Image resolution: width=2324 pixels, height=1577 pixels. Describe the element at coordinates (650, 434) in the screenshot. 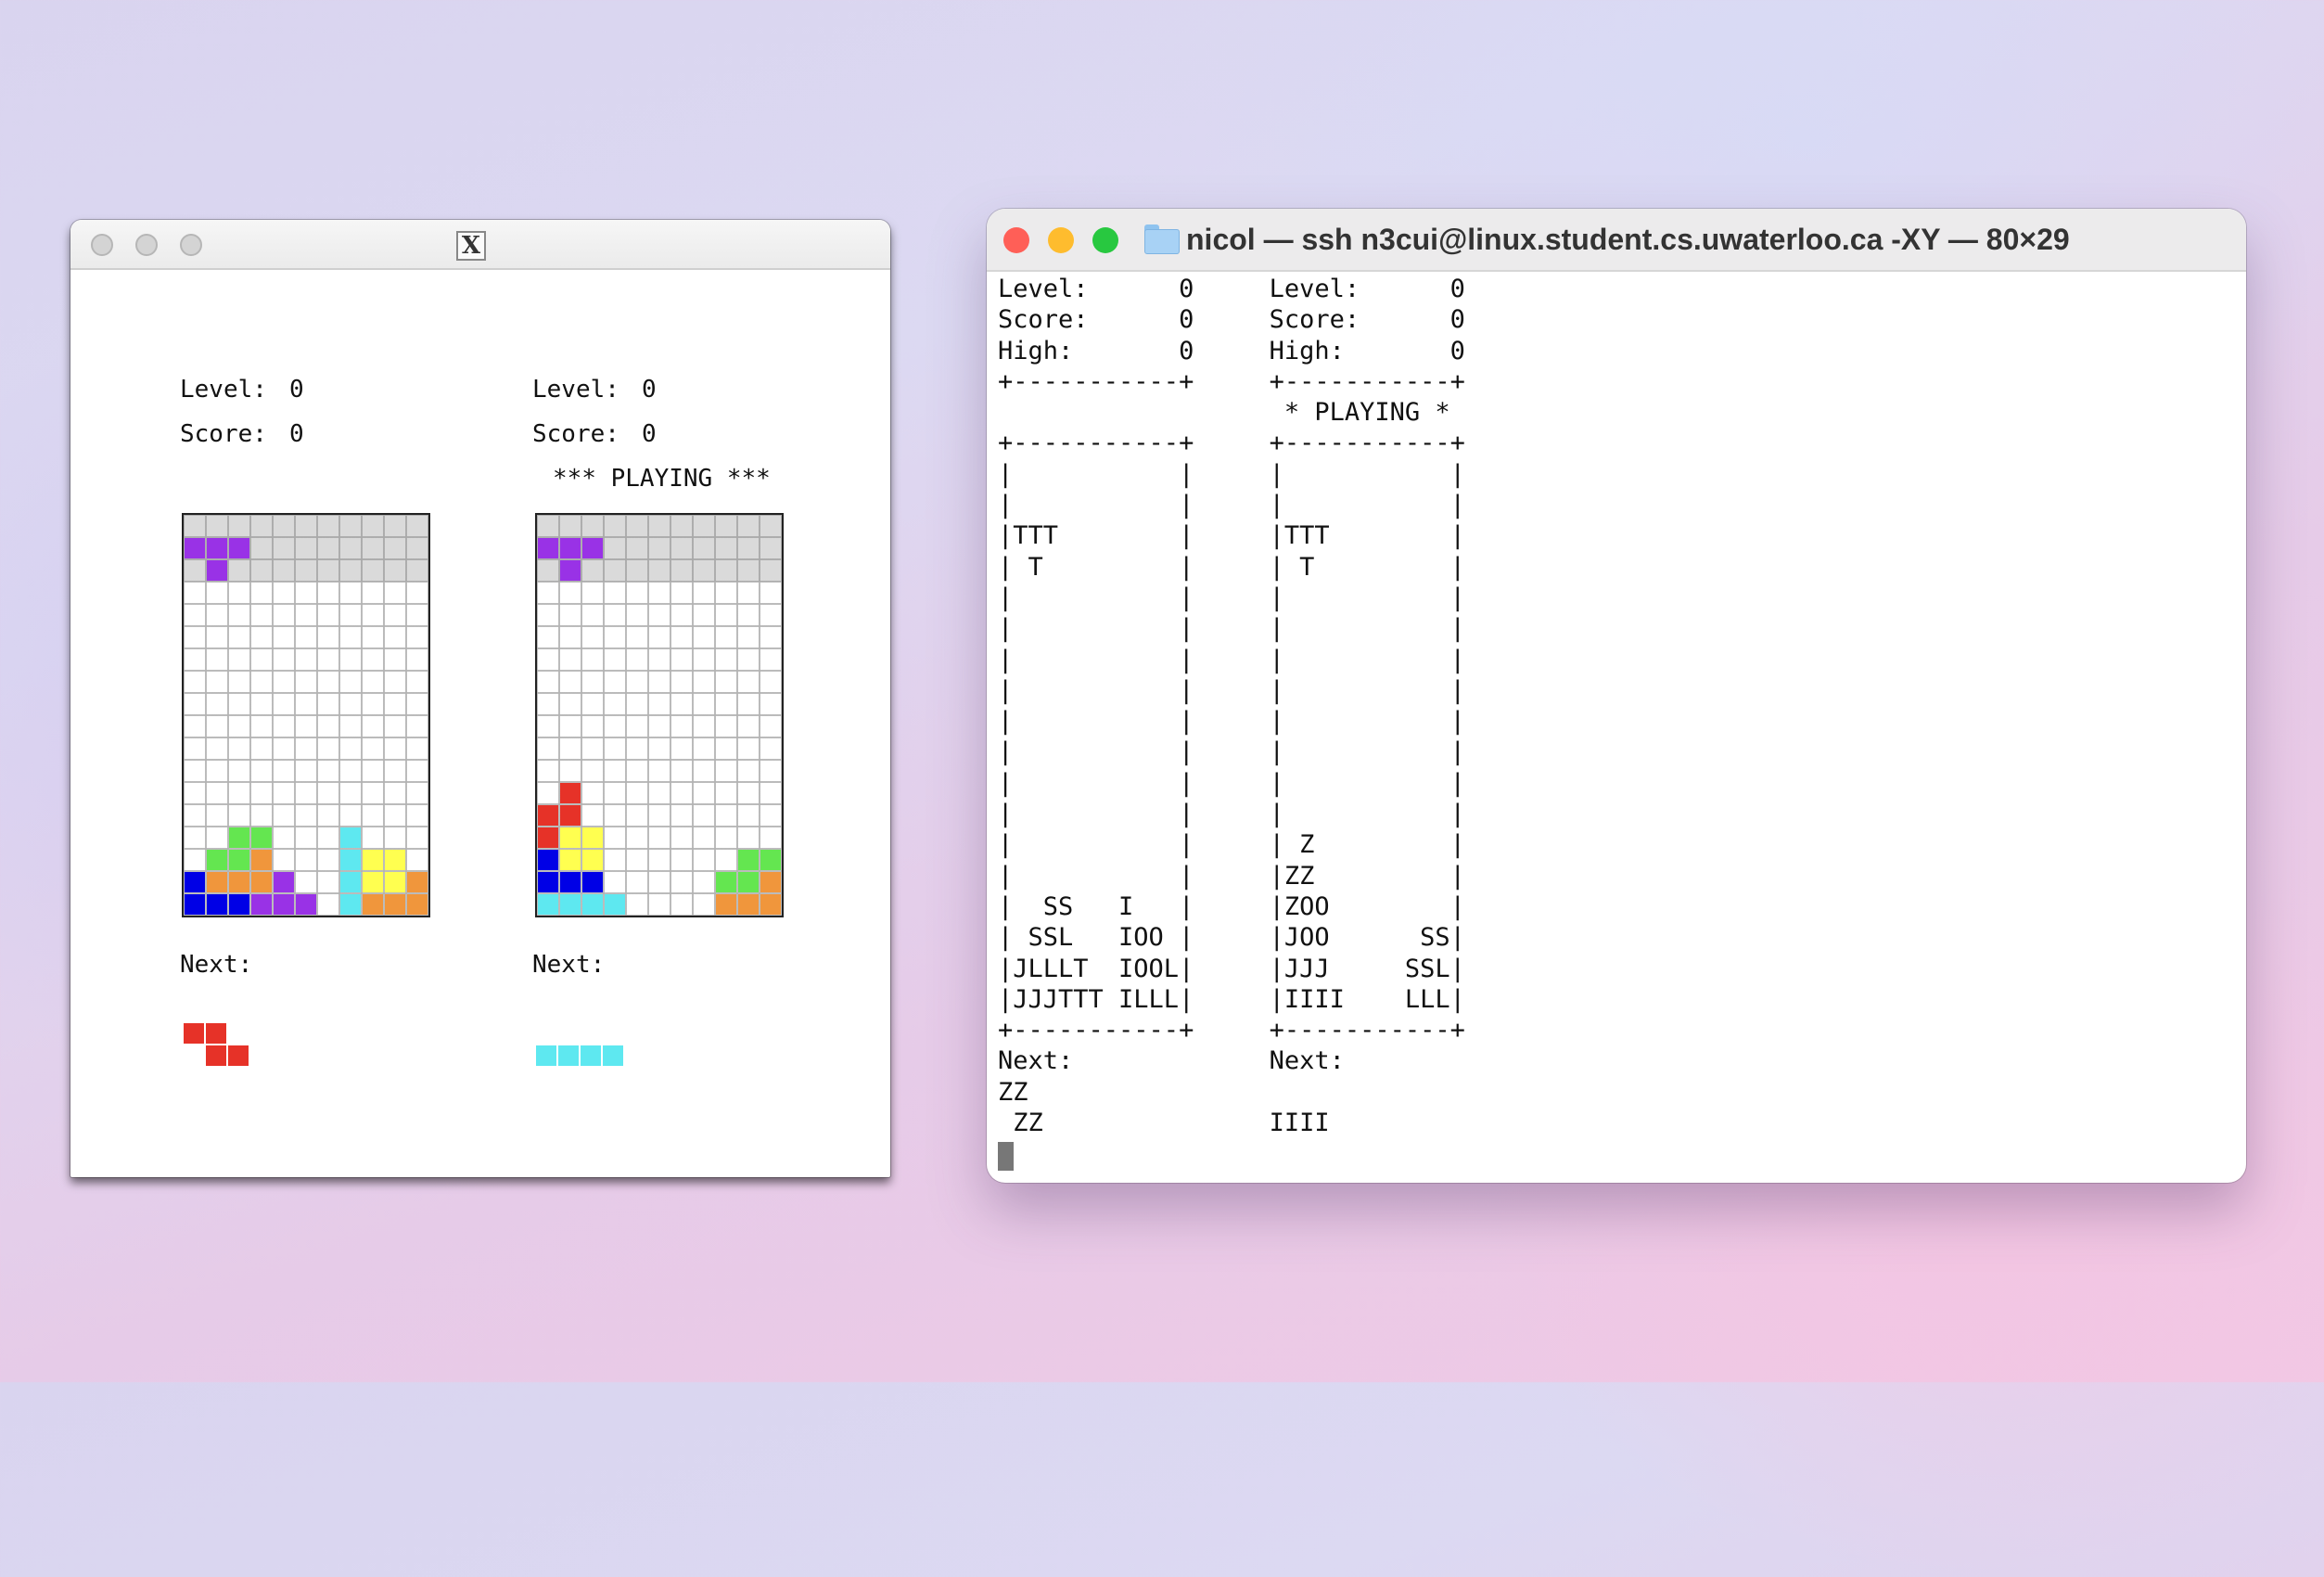

I see `p2-score-value: 0` at that location.